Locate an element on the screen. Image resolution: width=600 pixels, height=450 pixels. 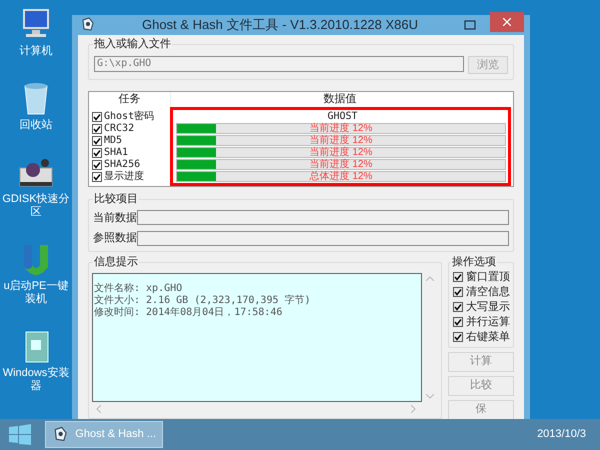
task-label: Ghost密码 is located at coordinates (129, 116).